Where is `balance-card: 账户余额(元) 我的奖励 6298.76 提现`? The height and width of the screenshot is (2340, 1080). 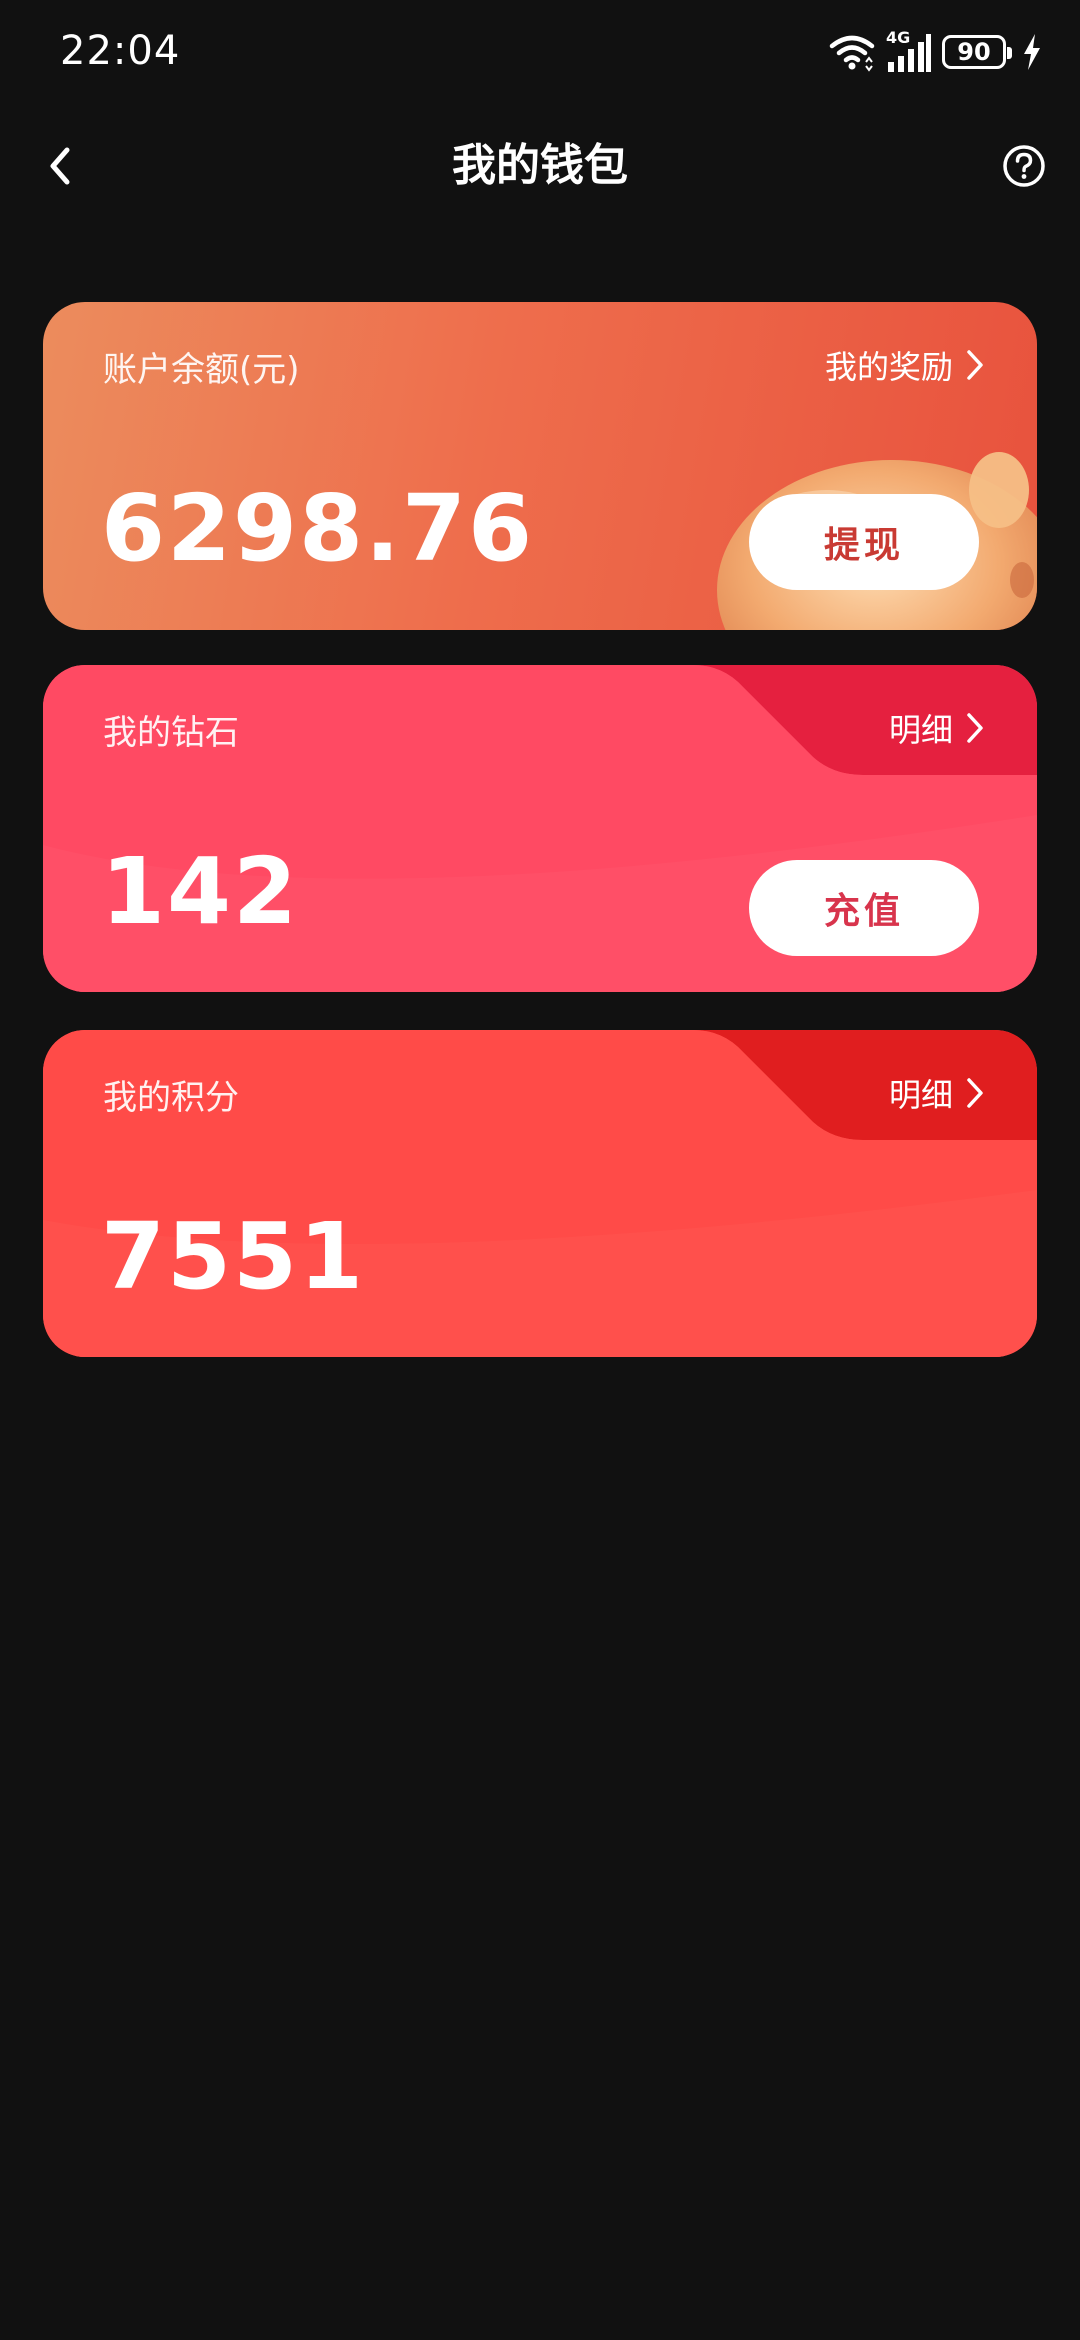 balance-card: 账户余额(元) 我的奖励 6298.76 提现 is located at coordinates (540, 466).